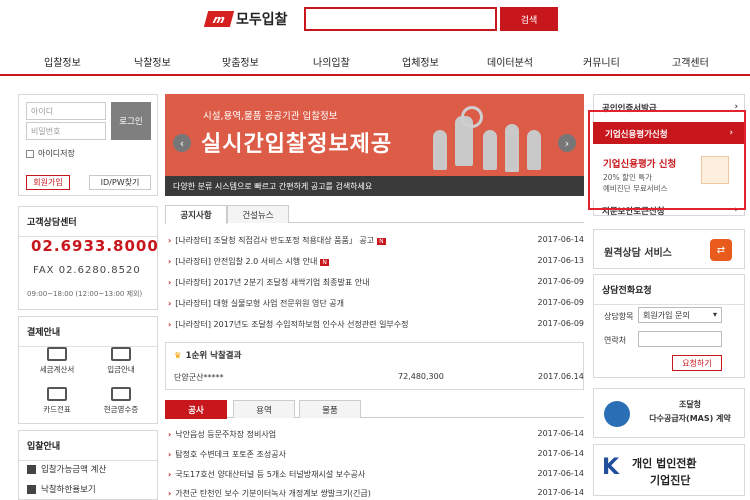 The width and height of the screenshot is (750, 500). What do you see at coordinates (561, 281) in the screenshot?
I see `notice-date: 2017-06-09` at bounding box center [561, 281].